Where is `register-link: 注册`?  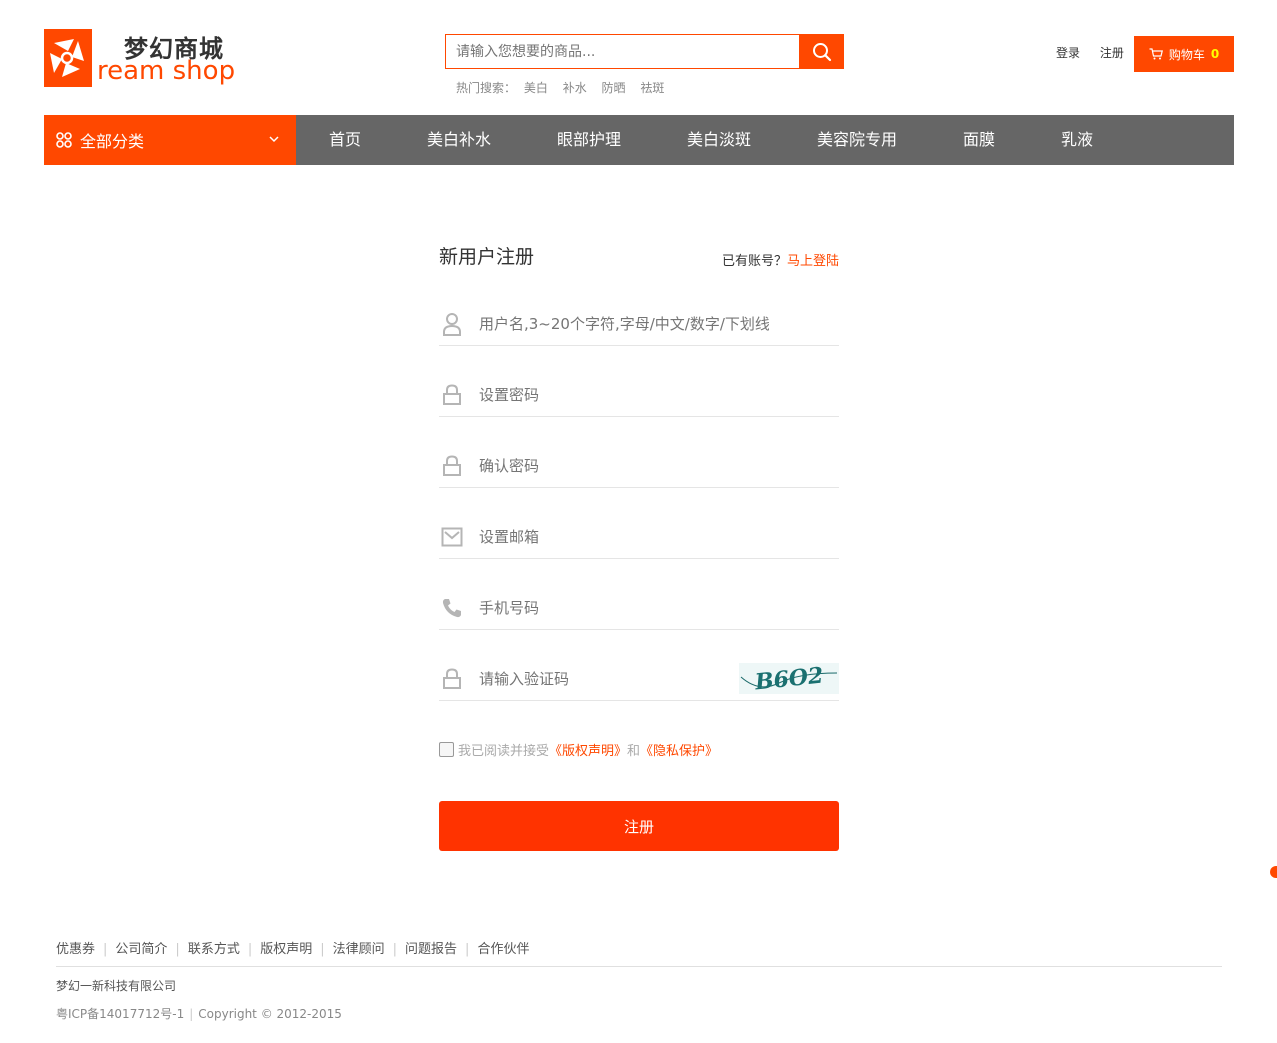 register-link: 注册 is located at coordinates (1112, 53).